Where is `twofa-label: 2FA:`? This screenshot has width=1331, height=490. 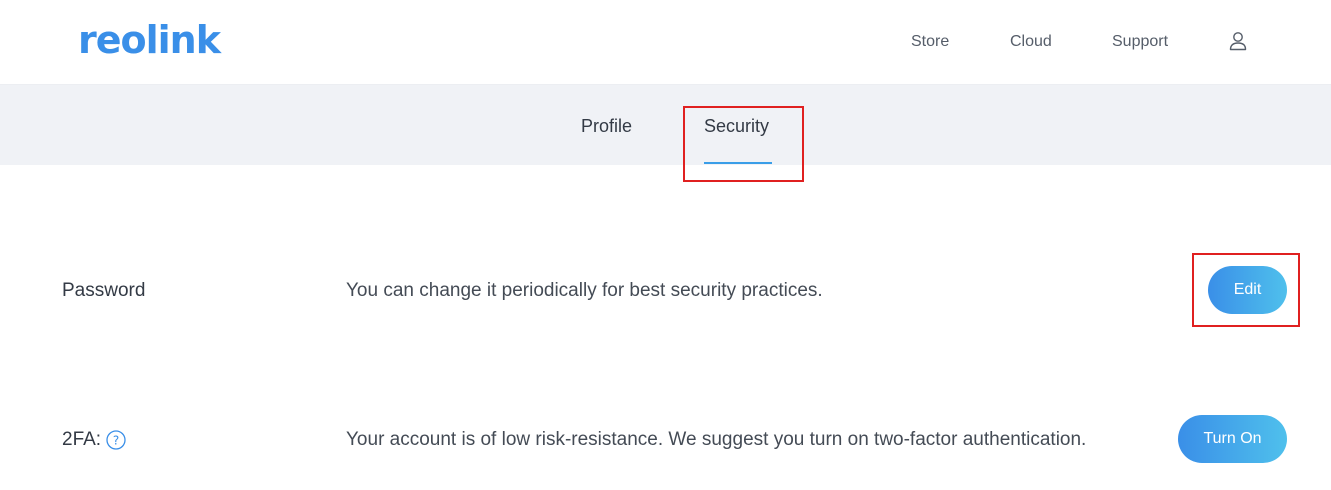
twofa-label: 2FA: is located at coordinates (82, 439).